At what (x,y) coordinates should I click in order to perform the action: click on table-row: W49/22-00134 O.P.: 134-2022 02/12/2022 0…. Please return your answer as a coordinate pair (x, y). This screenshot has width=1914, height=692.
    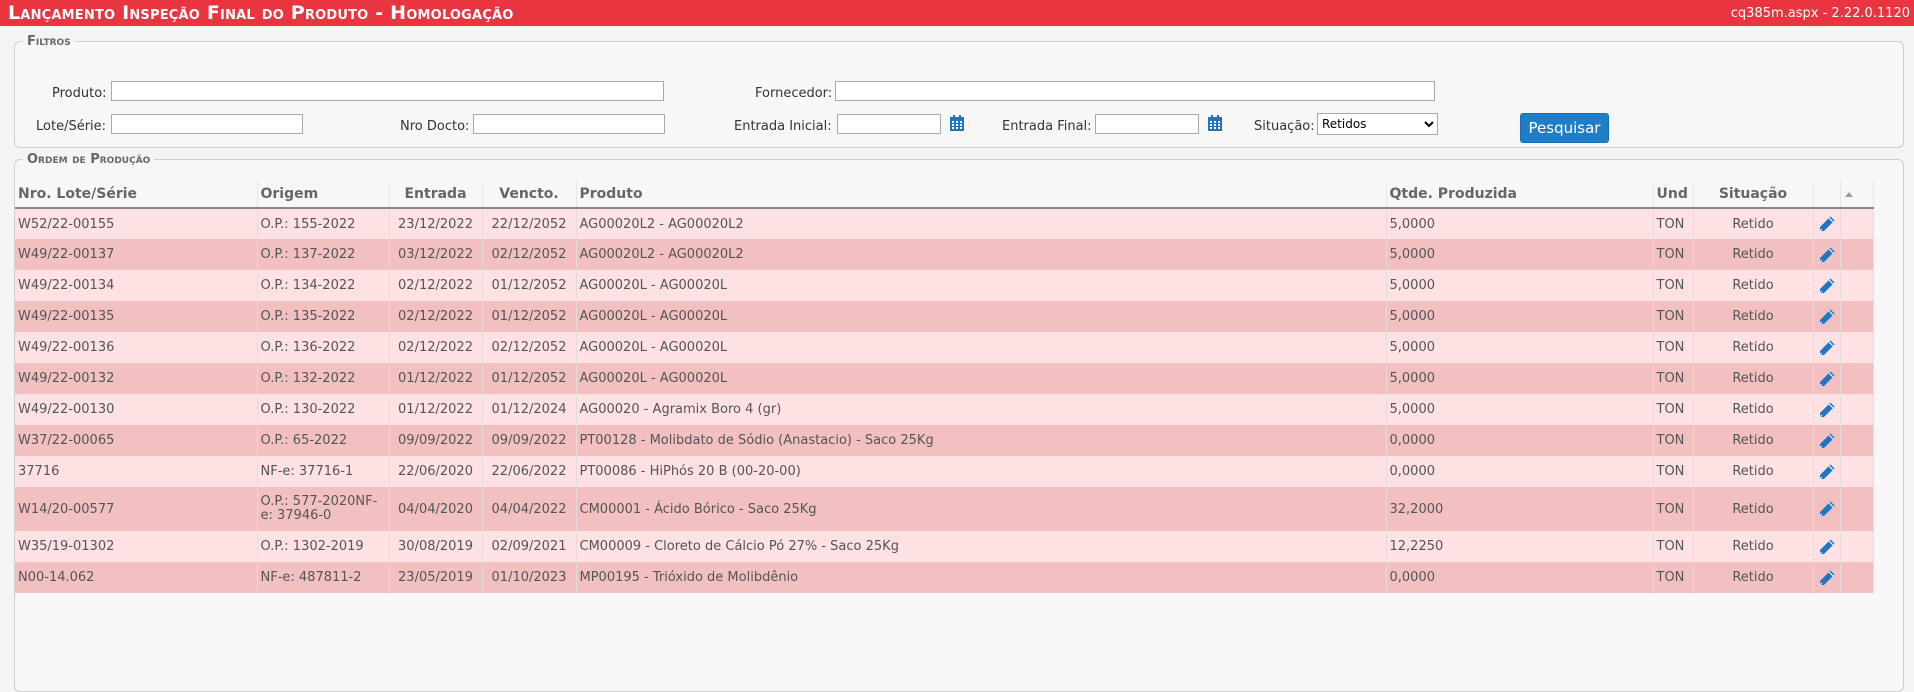
    Looking at the image, I should click on (944, 285).